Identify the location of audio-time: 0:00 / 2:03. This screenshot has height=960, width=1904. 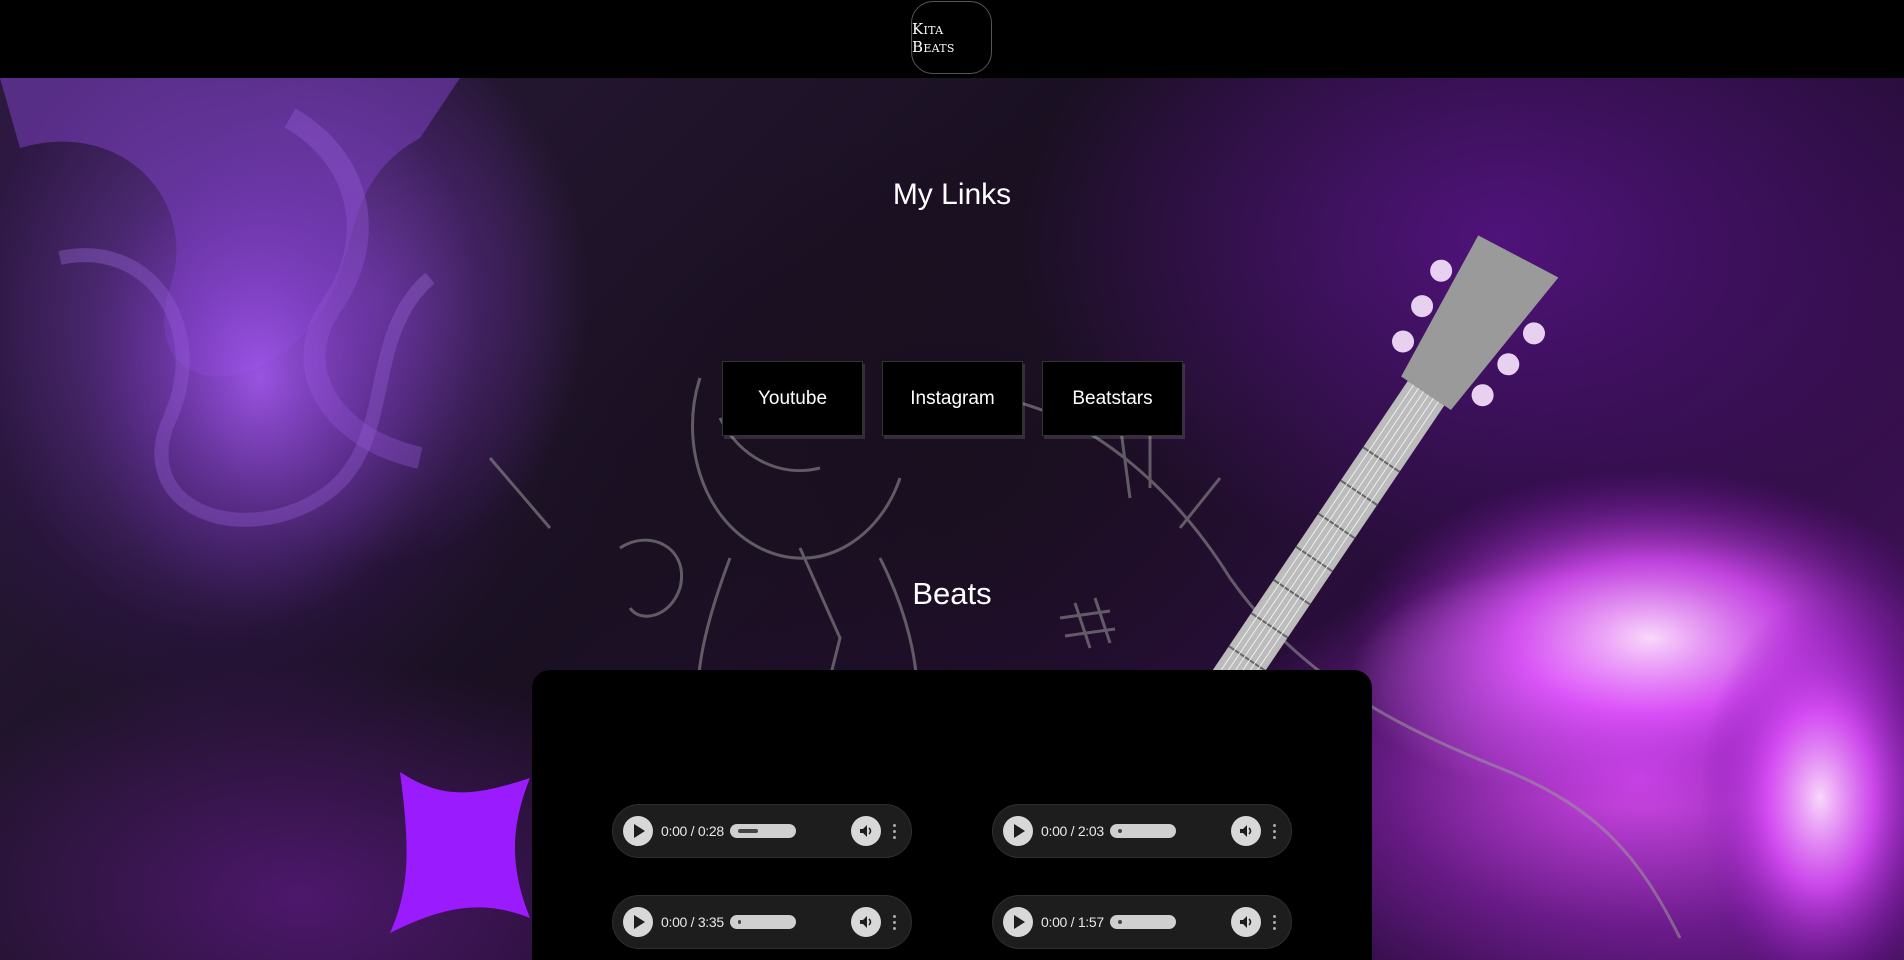
(1072, 831).